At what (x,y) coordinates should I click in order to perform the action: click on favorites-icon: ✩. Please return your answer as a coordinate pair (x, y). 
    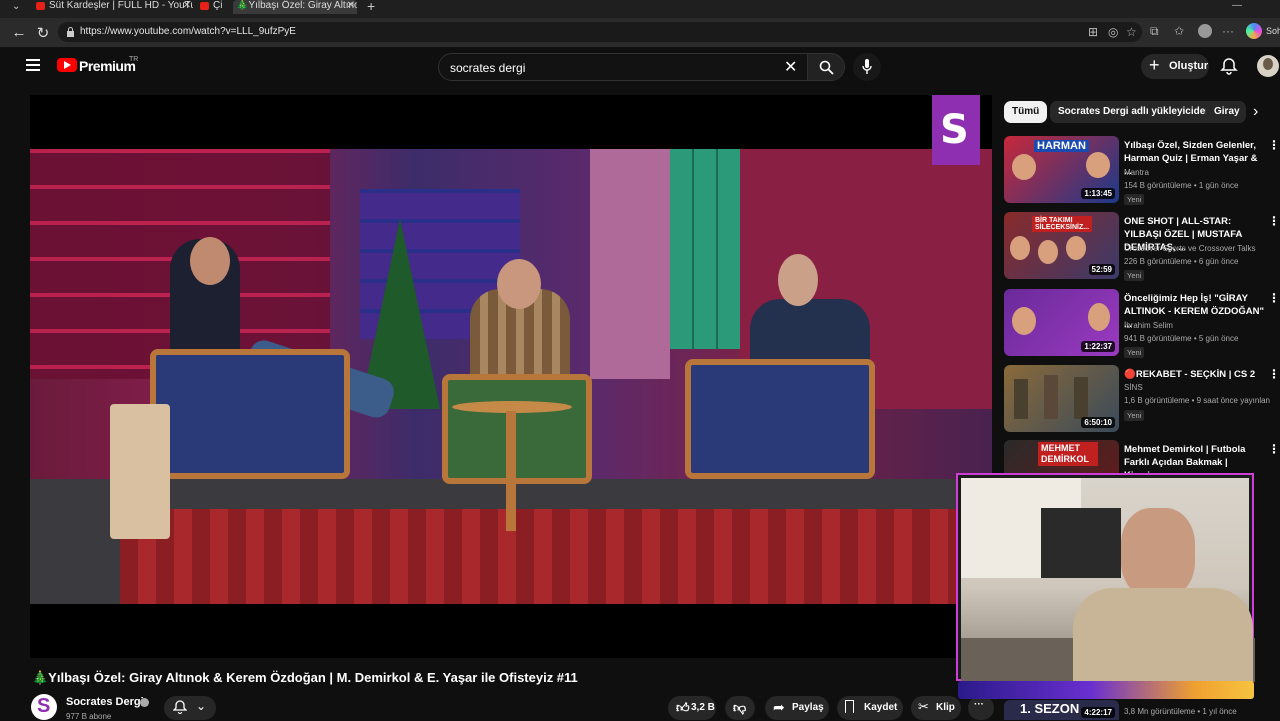
    Looking at the image, I should click on (1179, 31).